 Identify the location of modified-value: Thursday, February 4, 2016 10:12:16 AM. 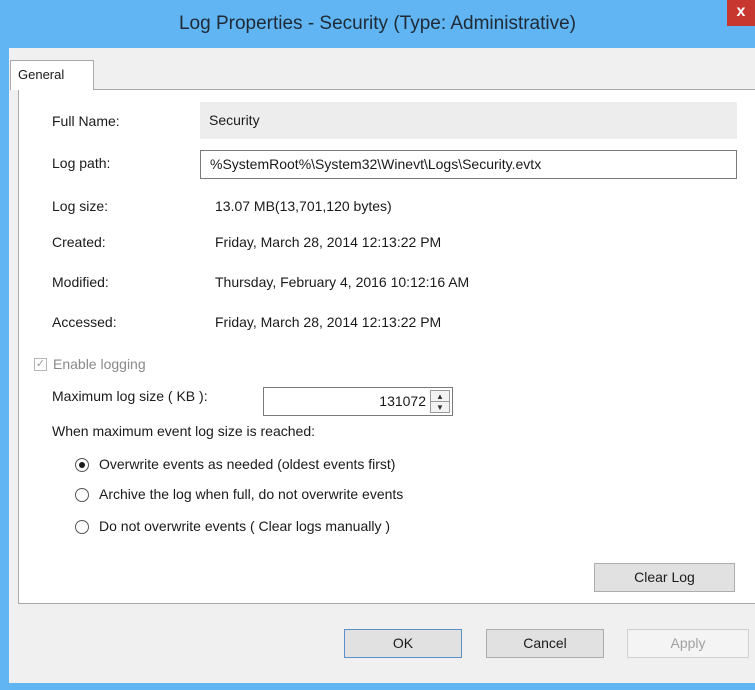
(342, 282).